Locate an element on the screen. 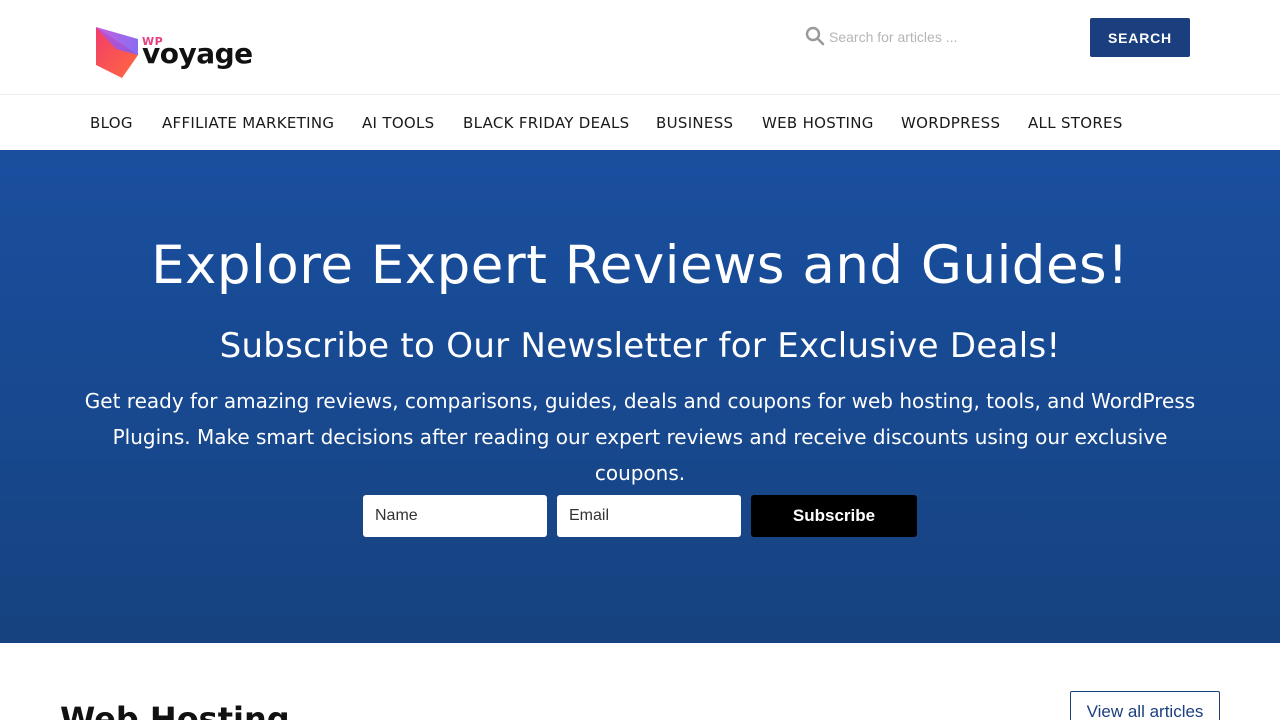 Image resolution: width=1280 pixels, height=720 pixels. hero-title: Explore Expert Reviews and Guides! is located at coordinates (640, 265).